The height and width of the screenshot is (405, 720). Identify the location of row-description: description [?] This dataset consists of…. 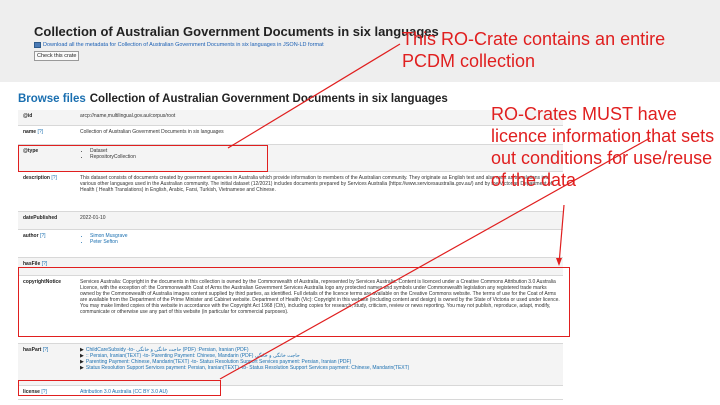
(290, 192).